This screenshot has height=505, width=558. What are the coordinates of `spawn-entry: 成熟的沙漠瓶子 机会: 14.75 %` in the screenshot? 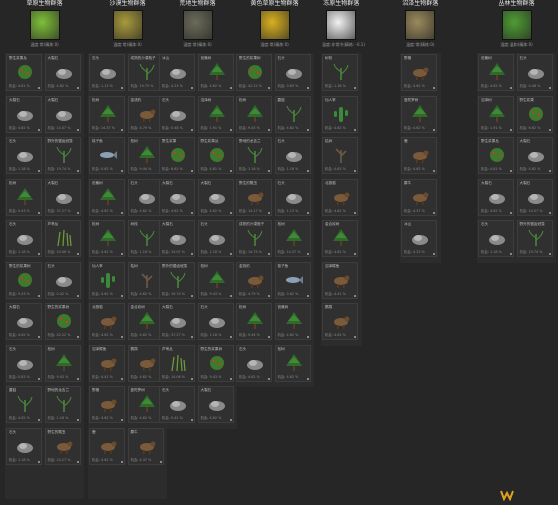 It's located at (254, 238).